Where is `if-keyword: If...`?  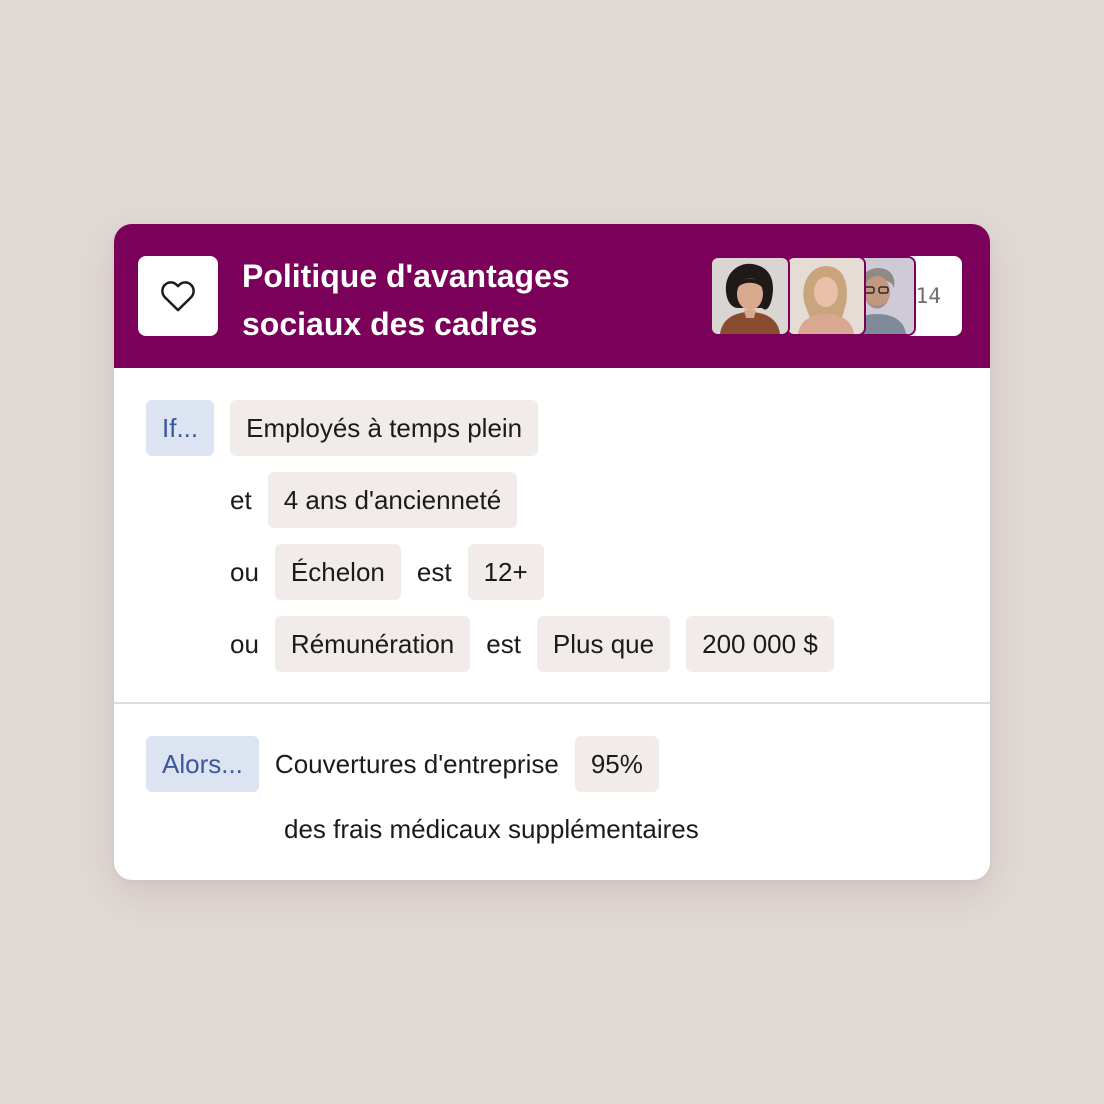 if-keyword: If... is located at coordinates (180, 428).